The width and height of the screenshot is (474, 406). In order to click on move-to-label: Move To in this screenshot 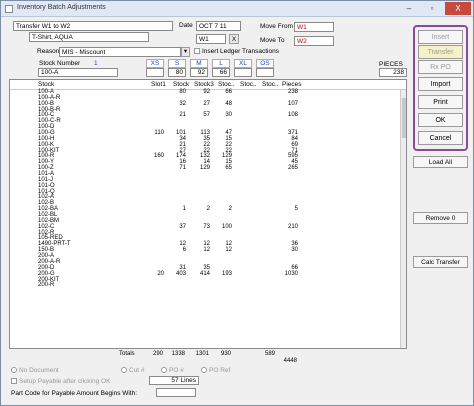, I will do `click(272, 40)`.